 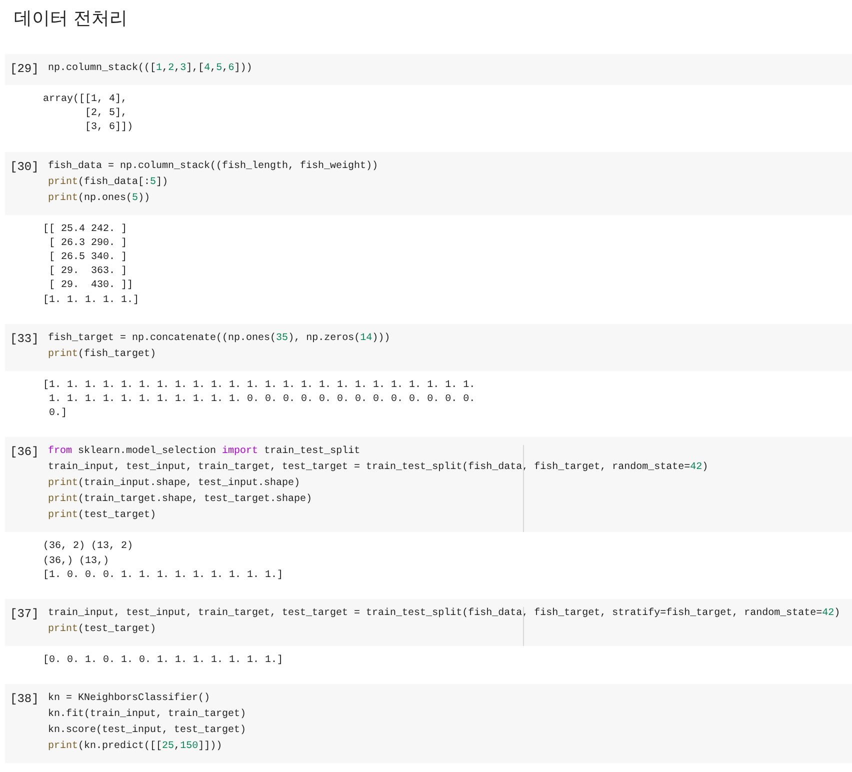 What do you see at coordinates (71, 19) in the screenshot?
I see `section-heading: 데이터 전처리` at bounding box center [71, 19].